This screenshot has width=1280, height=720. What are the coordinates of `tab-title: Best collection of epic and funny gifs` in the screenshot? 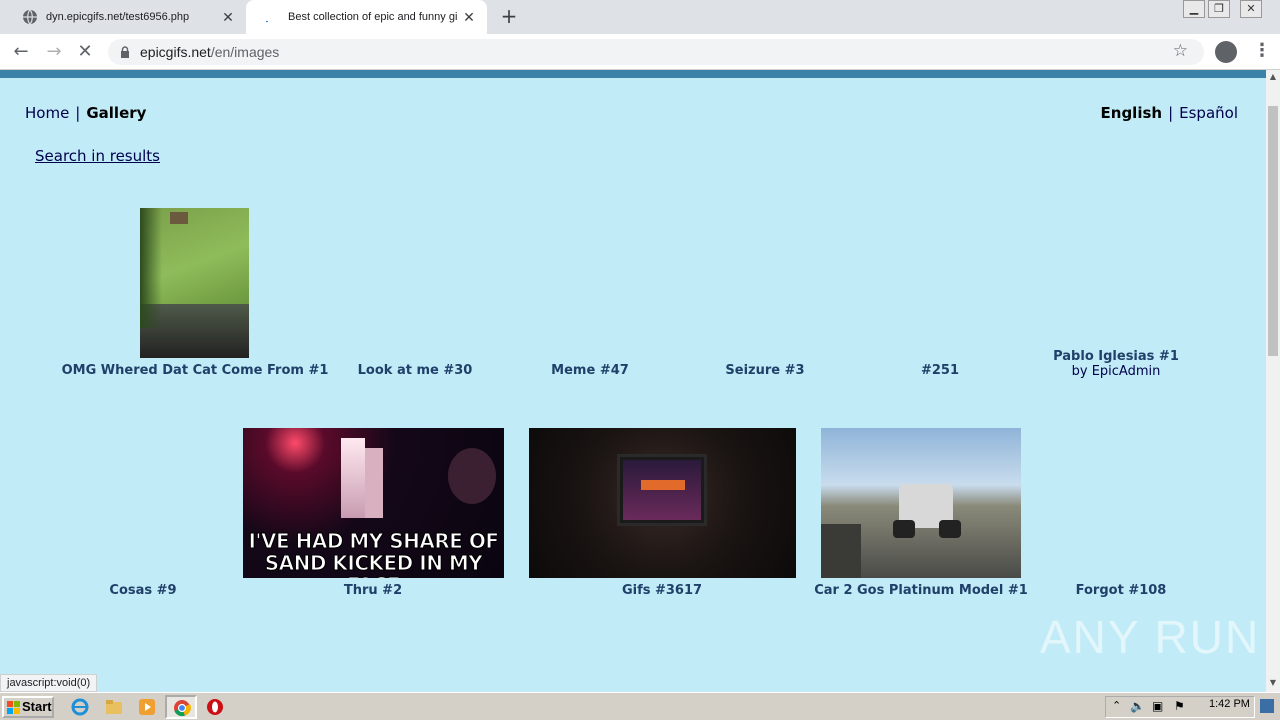 It's located at (372, 17).